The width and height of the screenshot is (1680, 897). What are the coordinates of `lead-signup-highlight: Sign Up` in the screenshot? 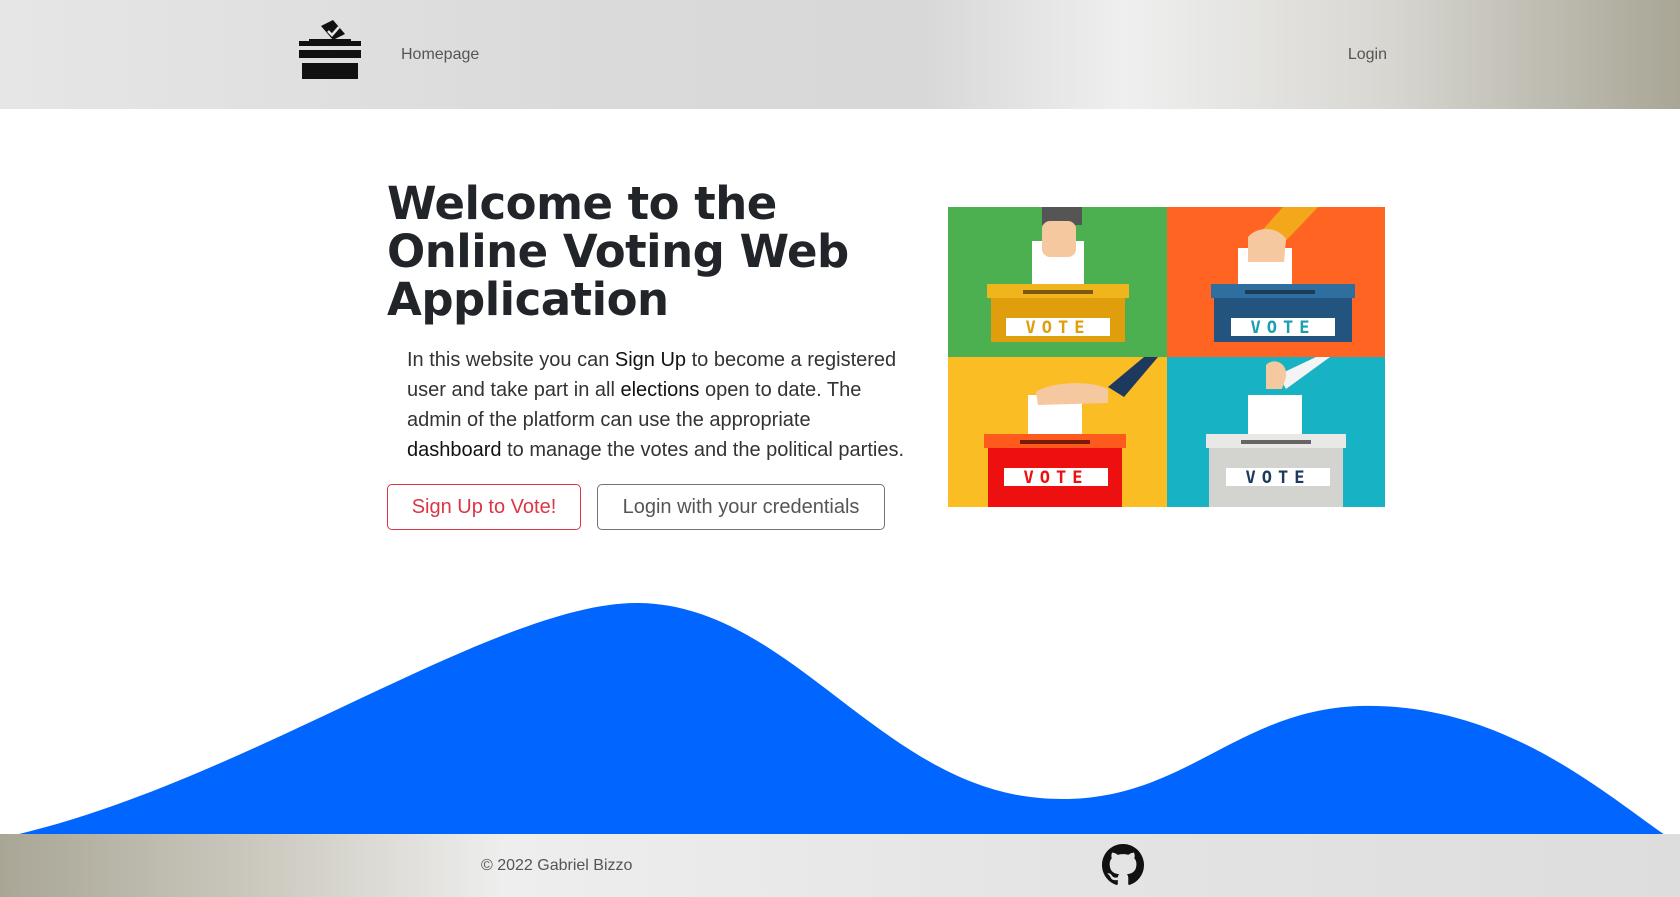 It's located at (650, 360).